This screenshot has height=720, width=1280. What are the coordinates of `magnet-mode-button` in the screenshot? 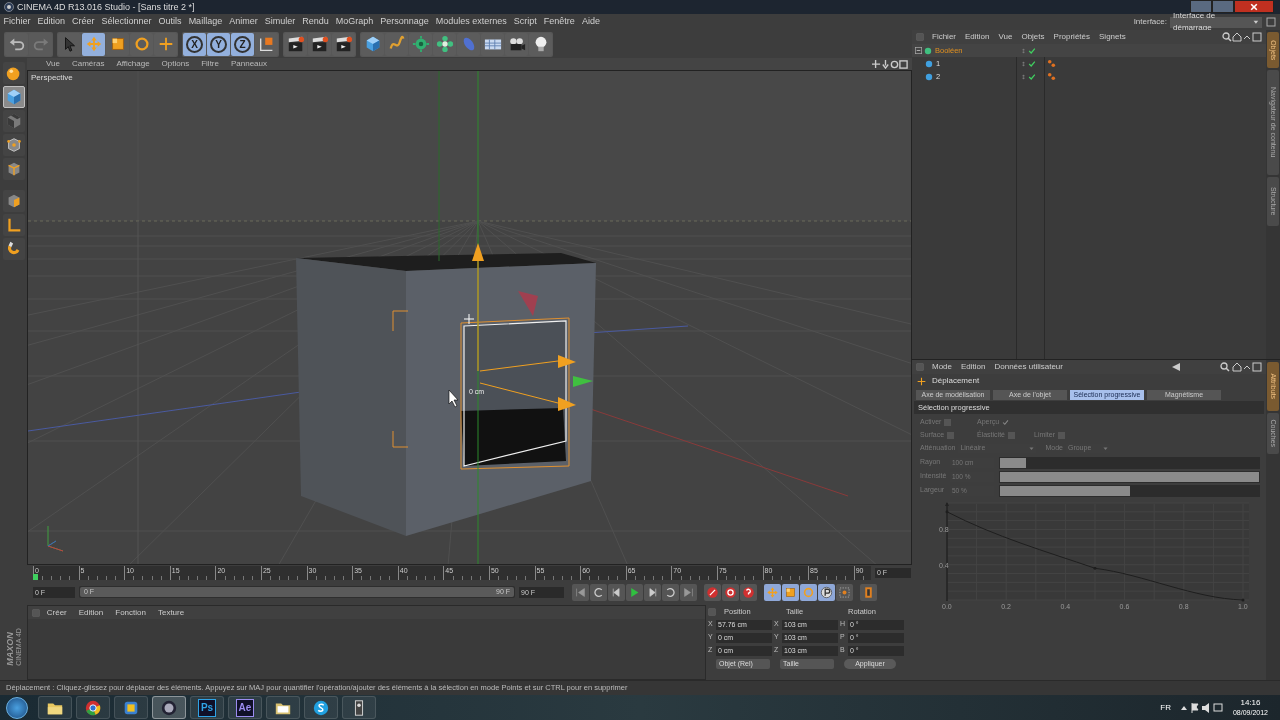 It's located at (13, 249).